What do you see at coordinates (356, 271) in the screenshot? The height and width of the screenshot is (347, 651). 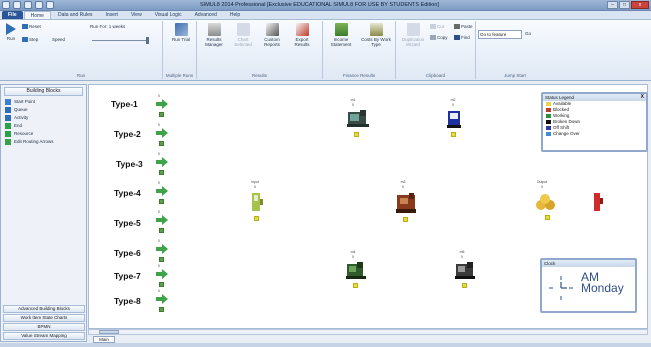 I see `machine-m4-icon` at bounding box center [356, 271].